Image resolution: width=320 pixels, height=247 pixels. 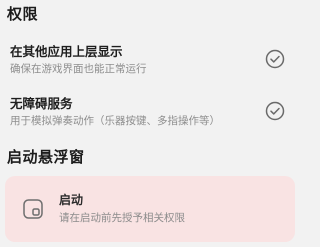 What do you see at coordinates (41, 103) in the screenshot?
I see `permission-item-title: 无障碍服务` at bounding box center [41, 103].